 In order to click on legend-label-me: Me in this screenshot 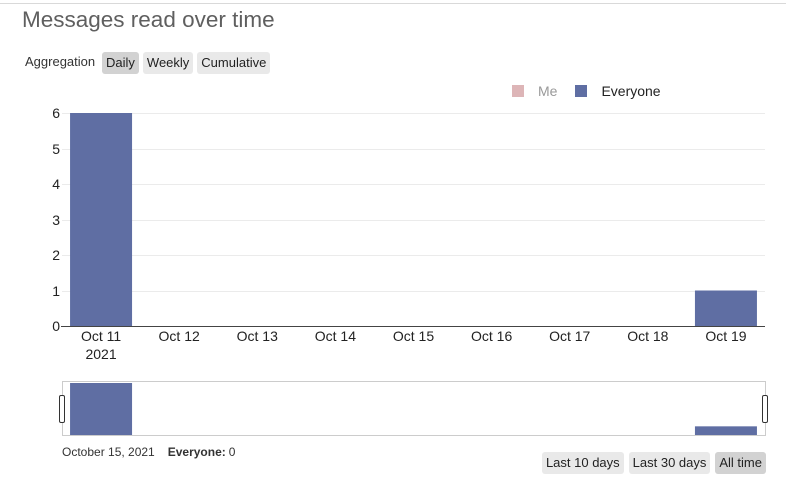, I will do `click(548, 91)`.